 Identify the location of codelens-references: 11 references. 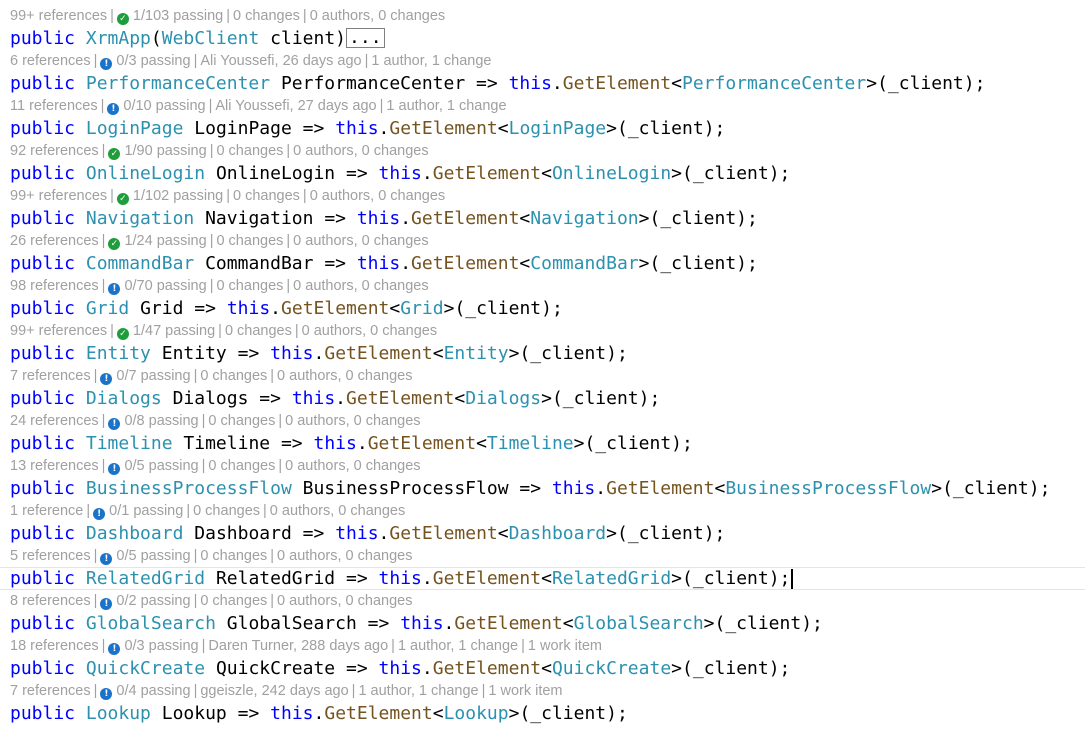
(54, 106).